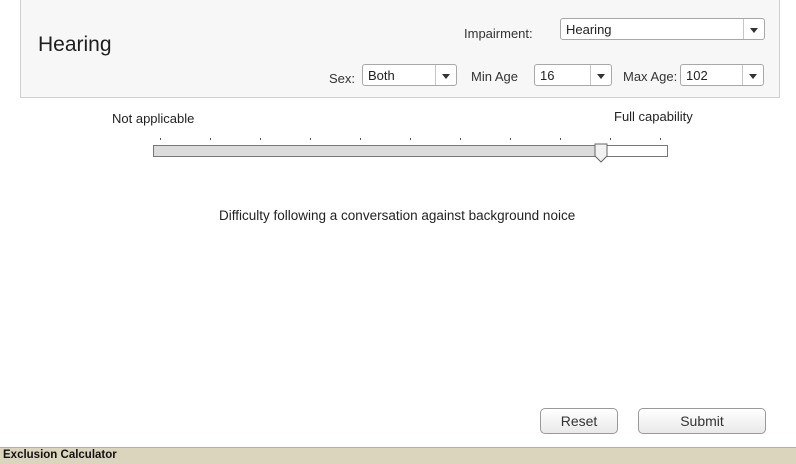 Image resolution: width=796 pixels, height=464 pixels. What do you see at coordinates (650, 76) in the screenshot?
I see `max-age-label: Max Age:` at bounding box center [650, 76].